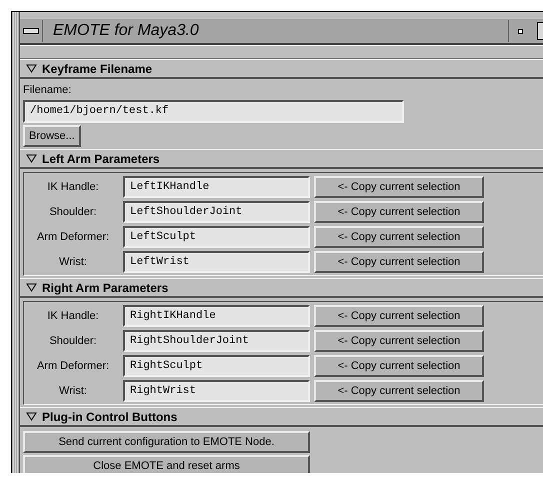 This screenshot has height=484, width=543. I want to click on input-field: LeftIKHandle, so click(216, 187).